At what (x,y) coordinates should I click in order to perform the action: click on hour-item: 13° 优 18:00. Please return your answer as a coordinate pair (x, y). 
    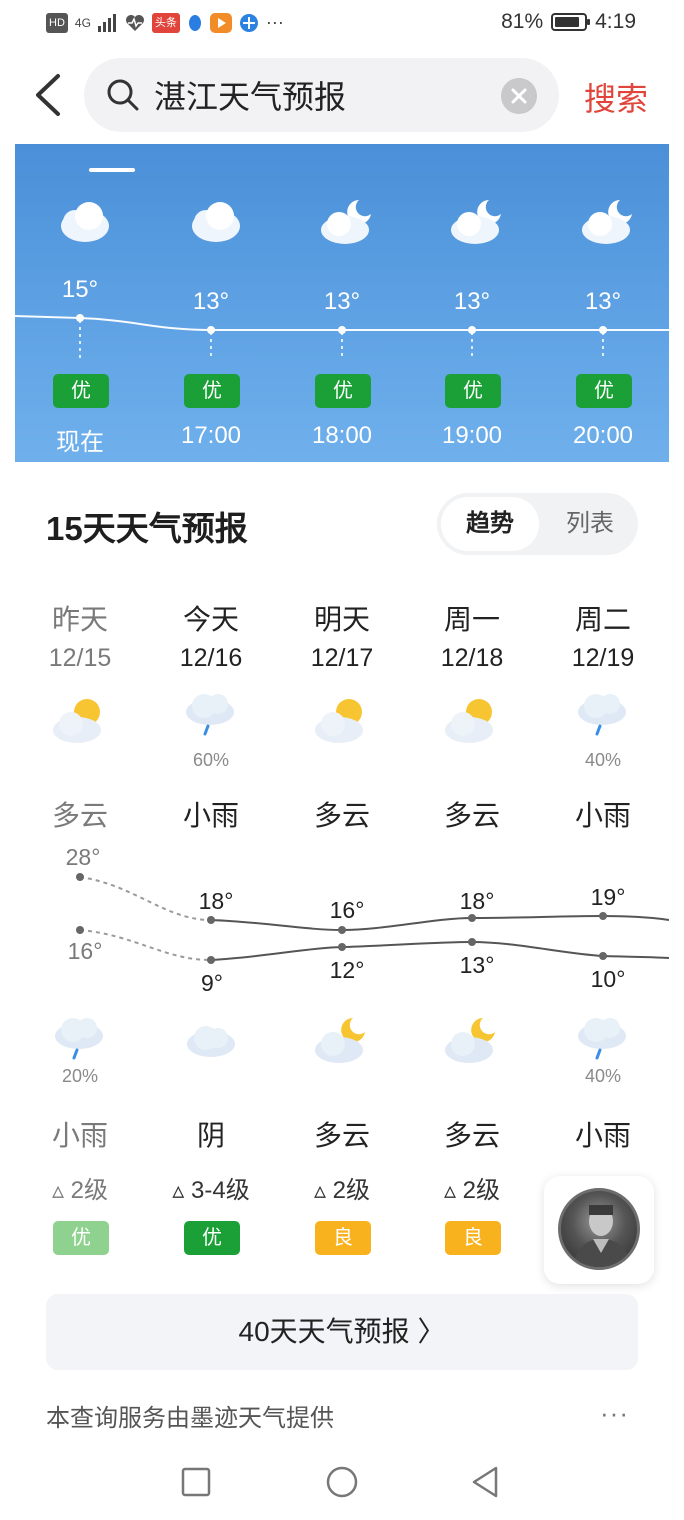
    Looking at the image, I should click on (342, 303).